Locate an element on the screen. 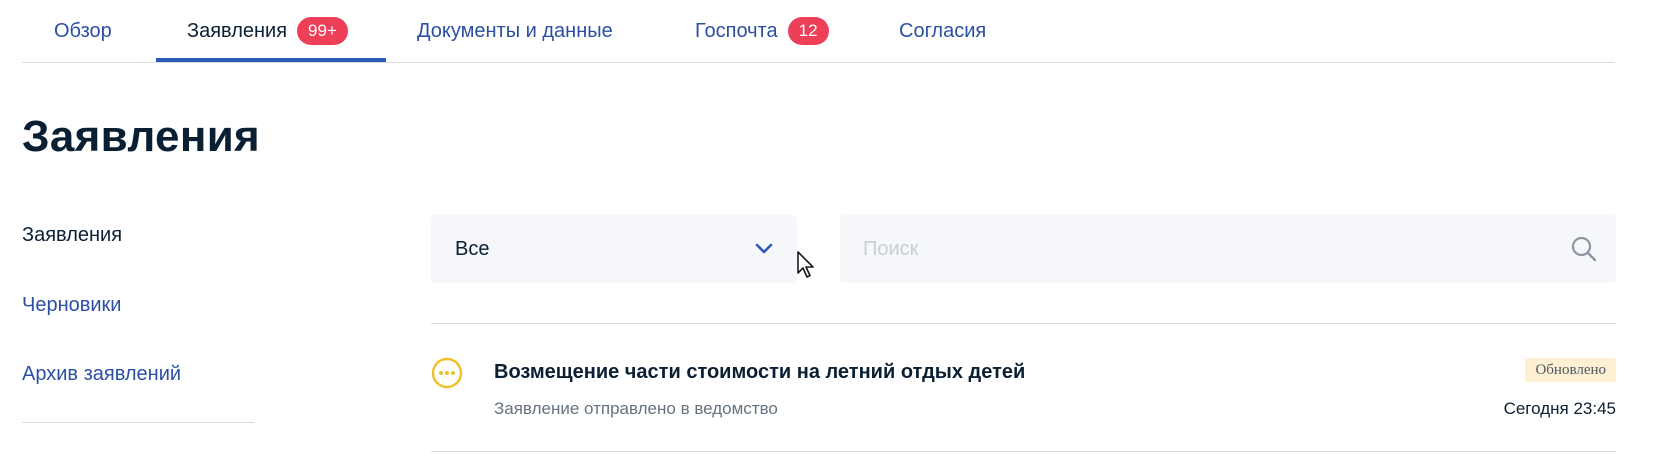 Image resolution: width=1680 pixels, height=464 pixels. tab-documents-label: Документы и данные is located at coordinates (515, 30).